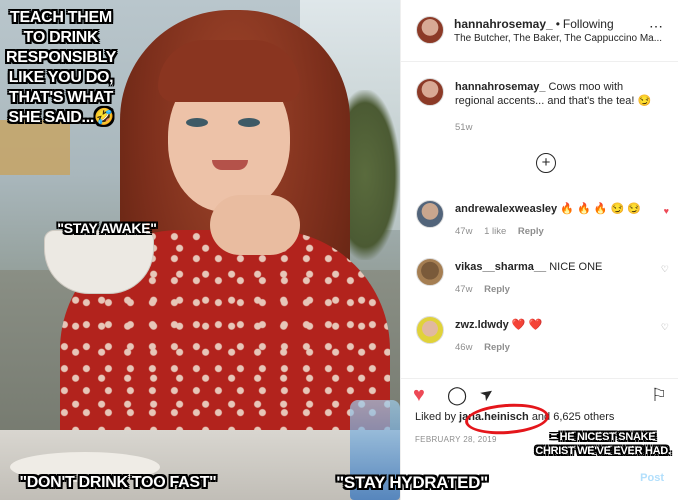 This screenshot has height=500, width=678. I want to click on comment-text: vikas__sharma__ NICE ONE, so click(555, 267).